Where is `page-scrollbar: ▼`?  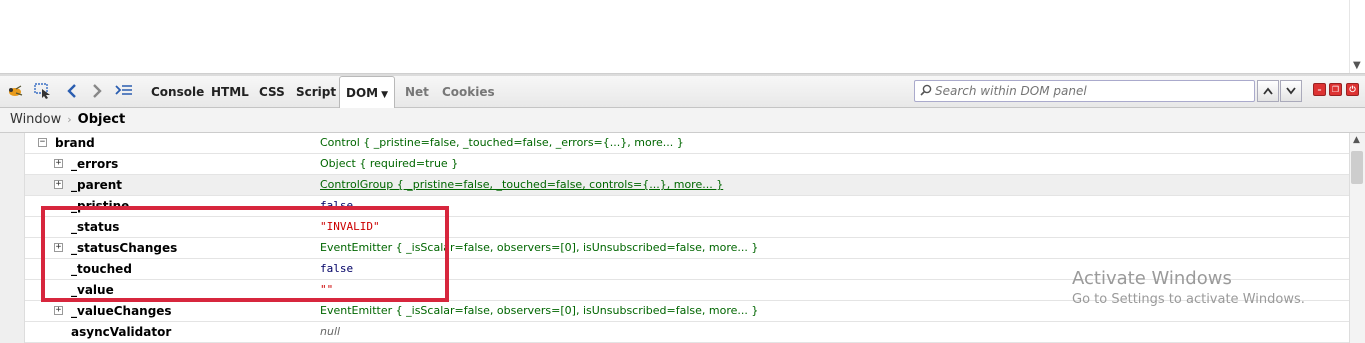
page-scrollbar: ▼ is located at coordinates (1357, 36).